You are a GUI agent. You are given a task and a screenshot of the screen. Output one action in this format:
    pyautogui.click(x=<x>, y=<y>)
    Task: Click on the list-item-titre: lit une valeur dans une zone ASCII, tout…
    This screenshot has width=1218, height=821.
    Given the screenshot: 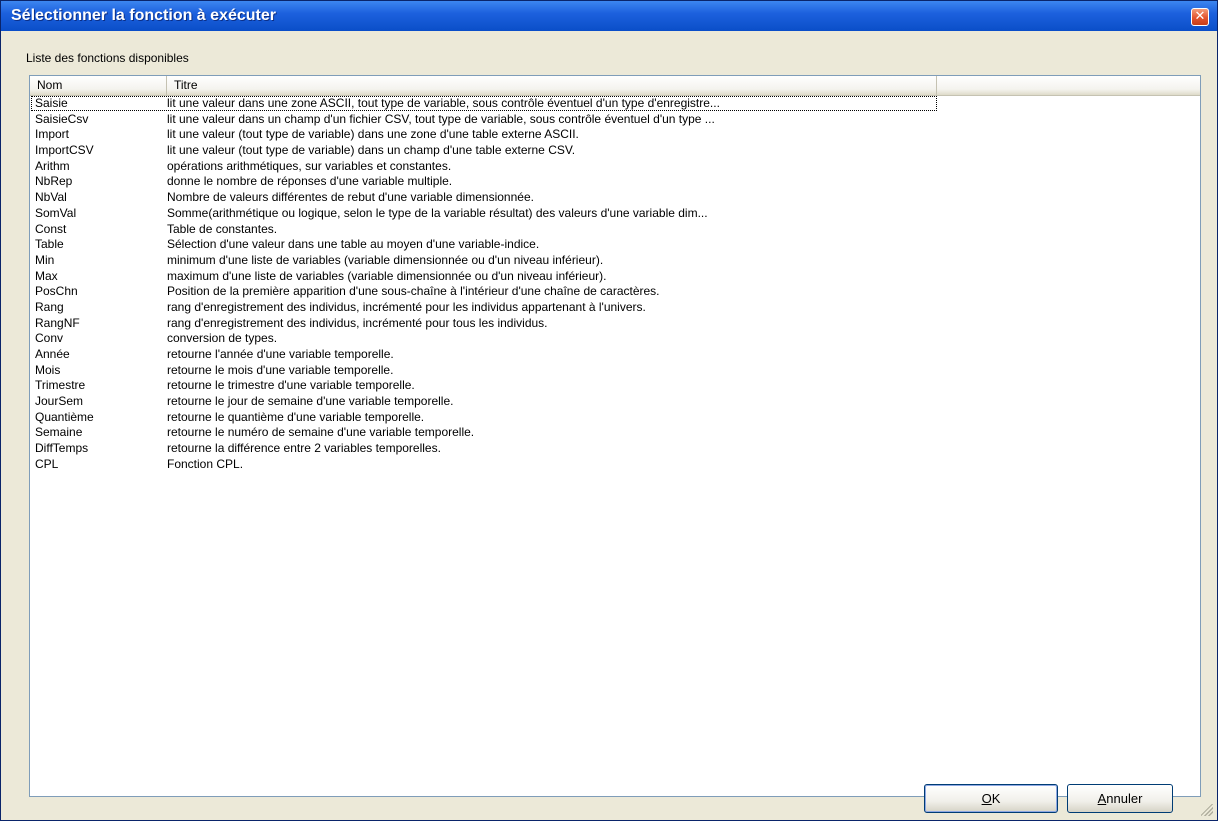 What is the action you would take?
    pyautogui.click(x=443, y=103)
    